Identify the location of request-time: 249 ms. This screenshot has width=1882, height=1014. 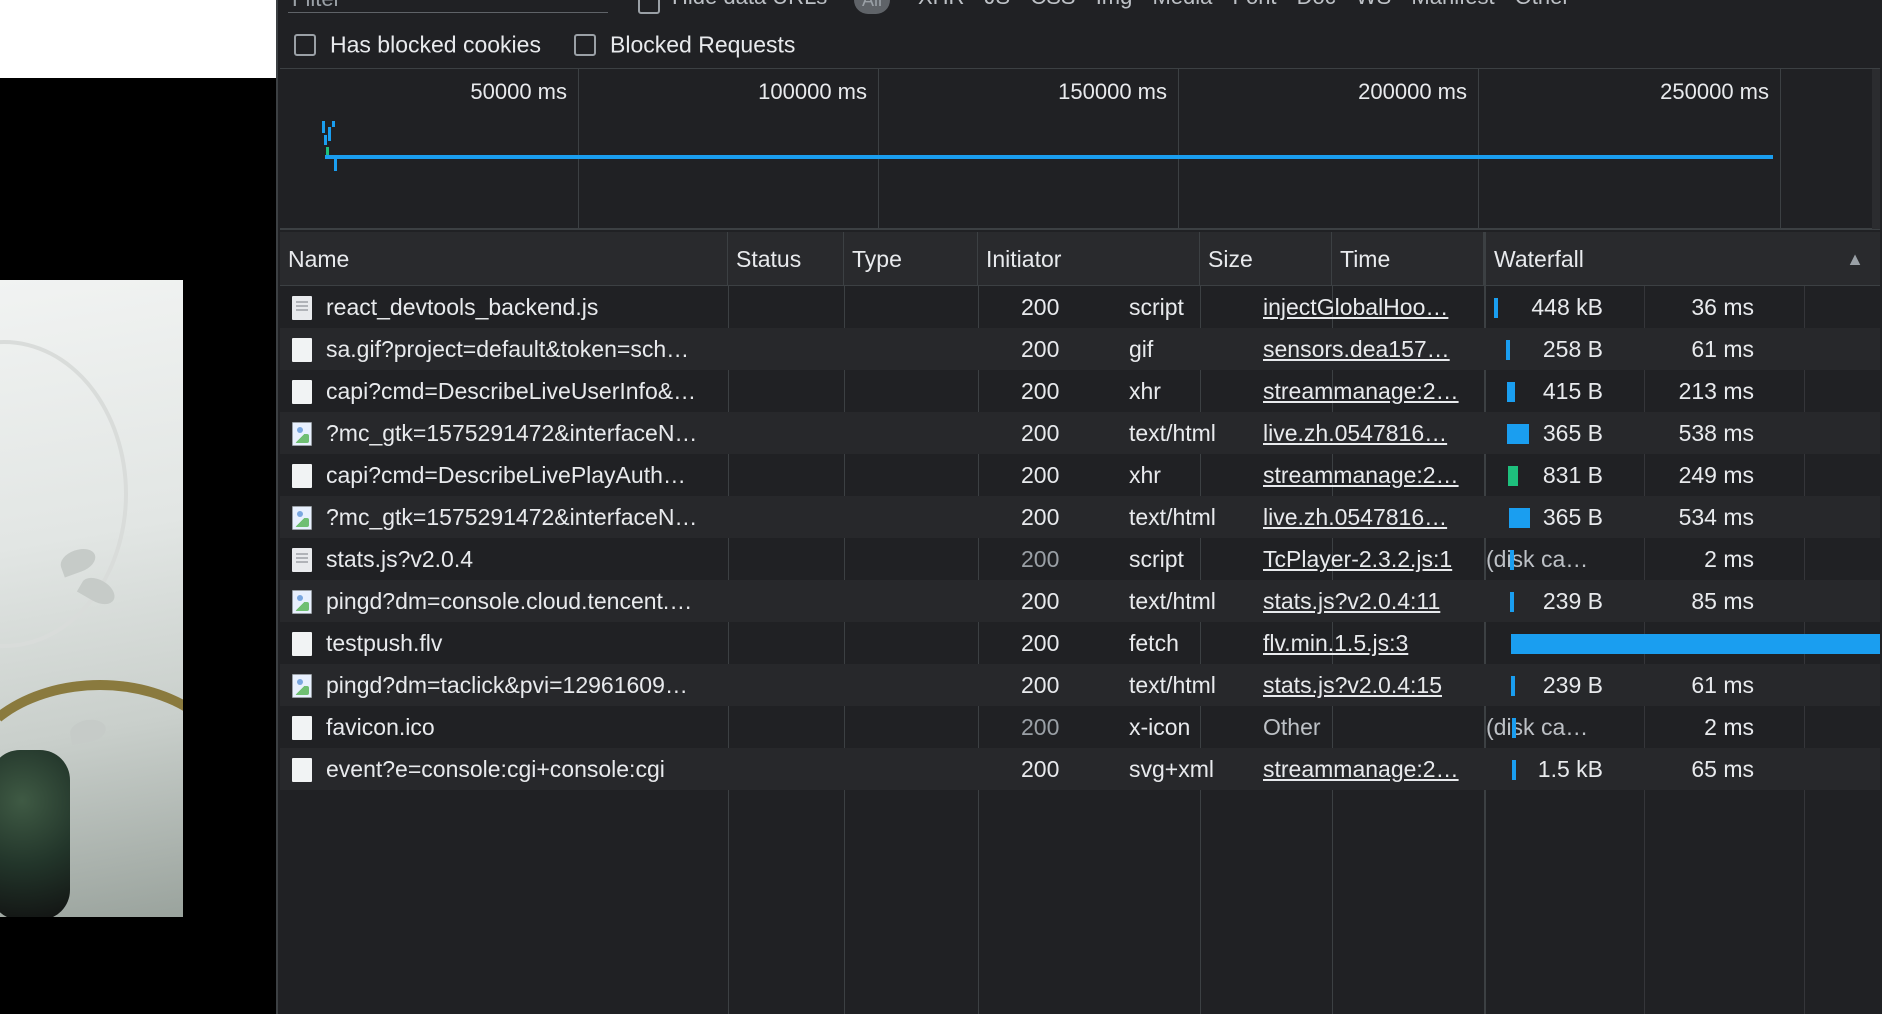
(1716, 475).